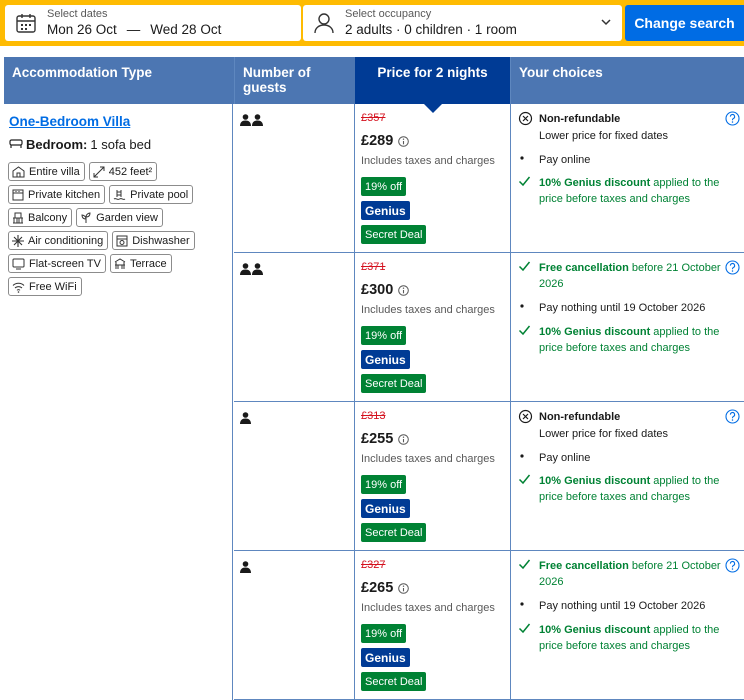 The image size is (744, 700). Describe the element at coordinates (385, 439) in the screenshot. I see `current-price: £255` at that location.